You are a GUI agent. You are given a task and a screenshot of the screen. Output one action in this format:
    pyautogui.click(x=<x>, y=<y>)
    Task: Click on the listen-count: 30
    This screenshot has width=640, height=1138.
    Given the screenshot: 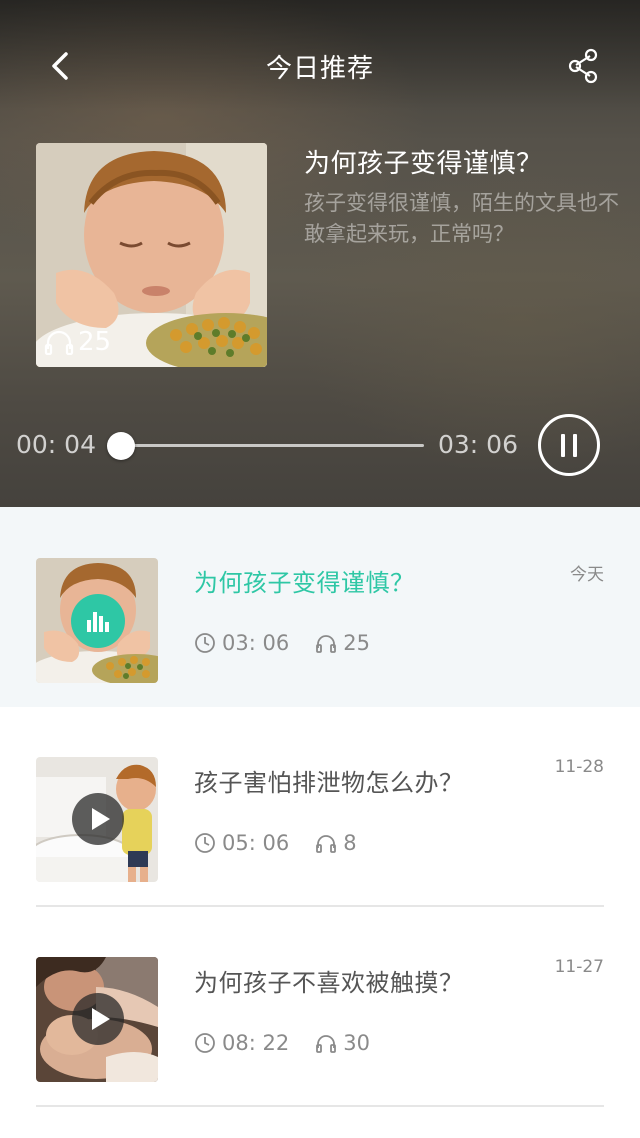 What is the action you would take?
    pyautogui.click(x=356, y=1043)
    